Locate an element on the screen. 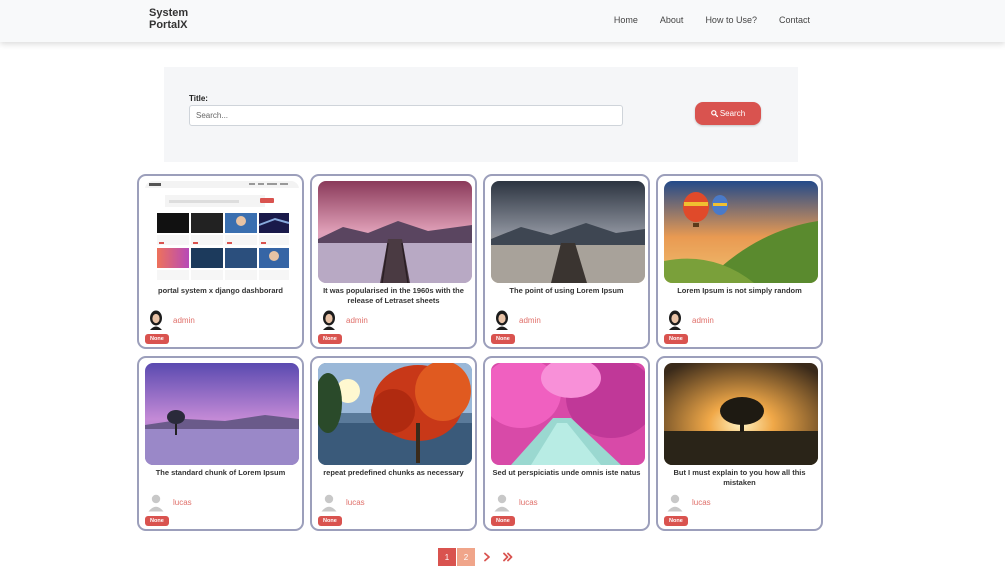 Image resolution: width=1005 pixels, height=579 pixels. search-panel: Title: Search is located at coordinates (481, 114).